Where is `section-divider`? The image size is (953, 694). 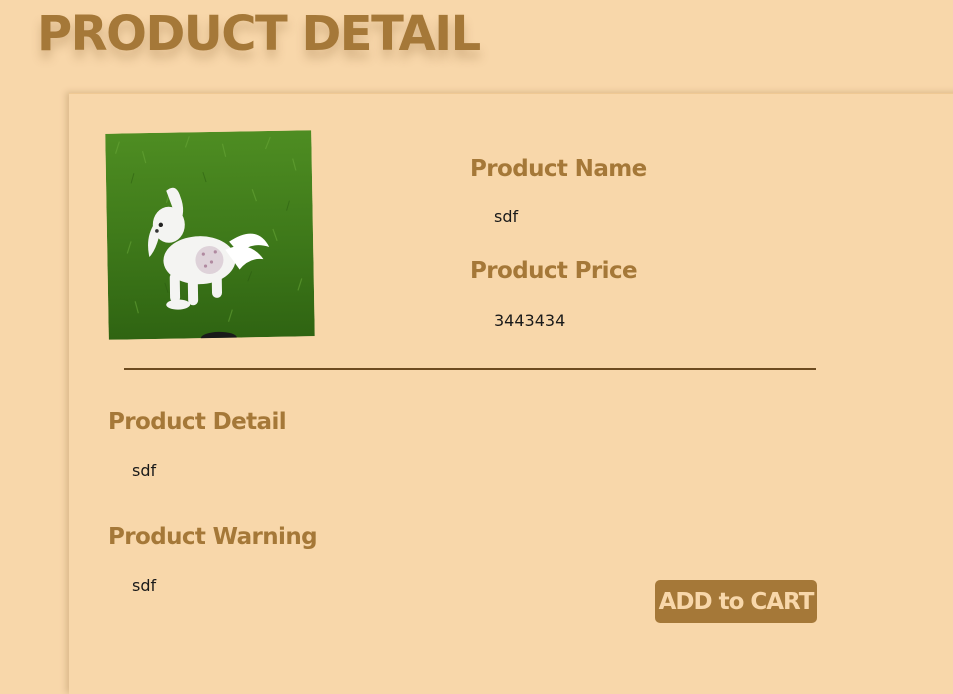
section-divider is located at coordinates (470, 369).